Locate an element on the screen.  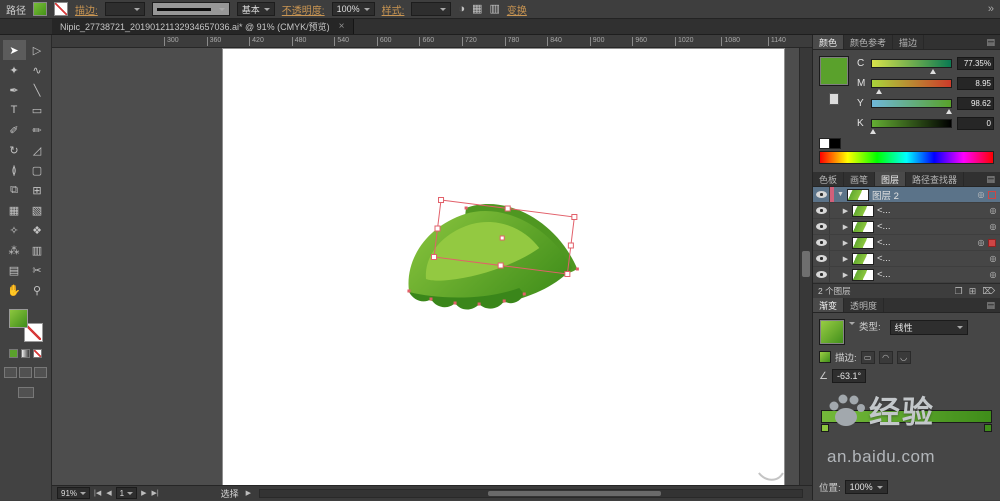
screen-mode-button is located at coordinates (25, 392).